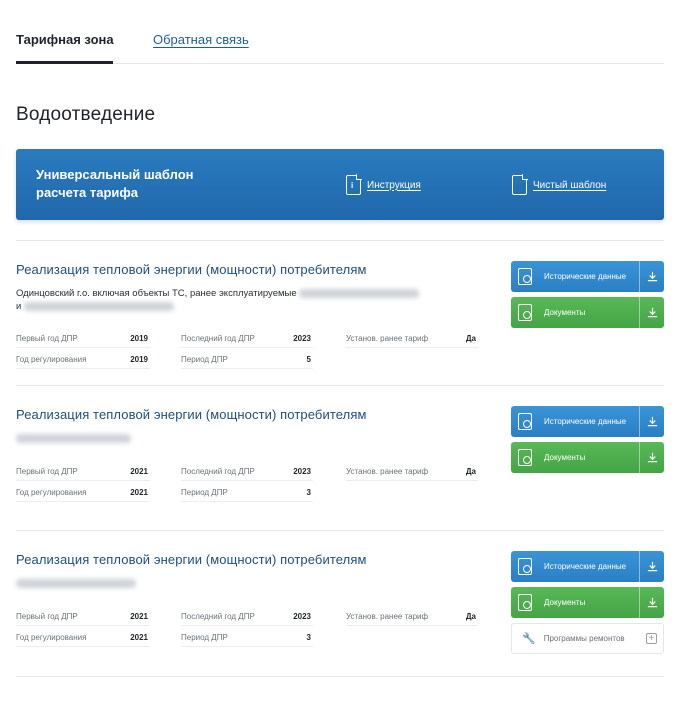 This screenshot has width=690, height=704. I want to click on divider, so click(340, 676).